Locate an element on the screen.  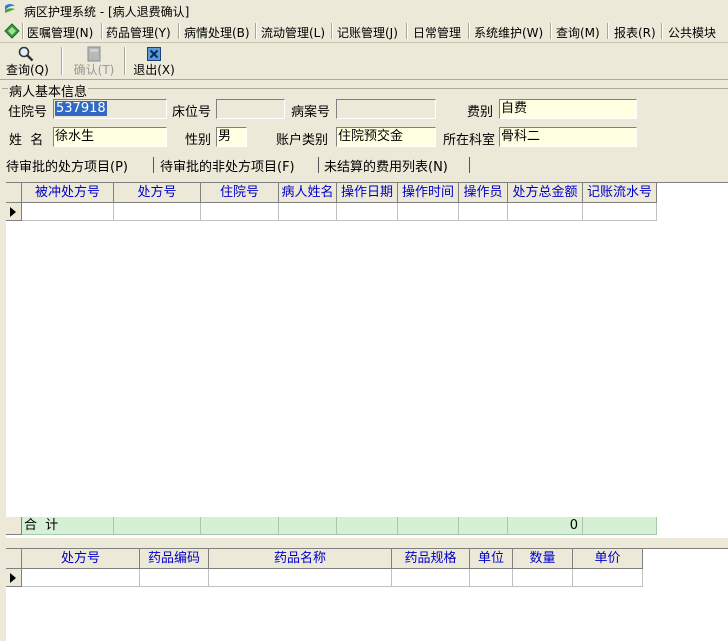
title-bar: 病区护理系统 - [病人退费确认] is located at coordinates (364, 10).